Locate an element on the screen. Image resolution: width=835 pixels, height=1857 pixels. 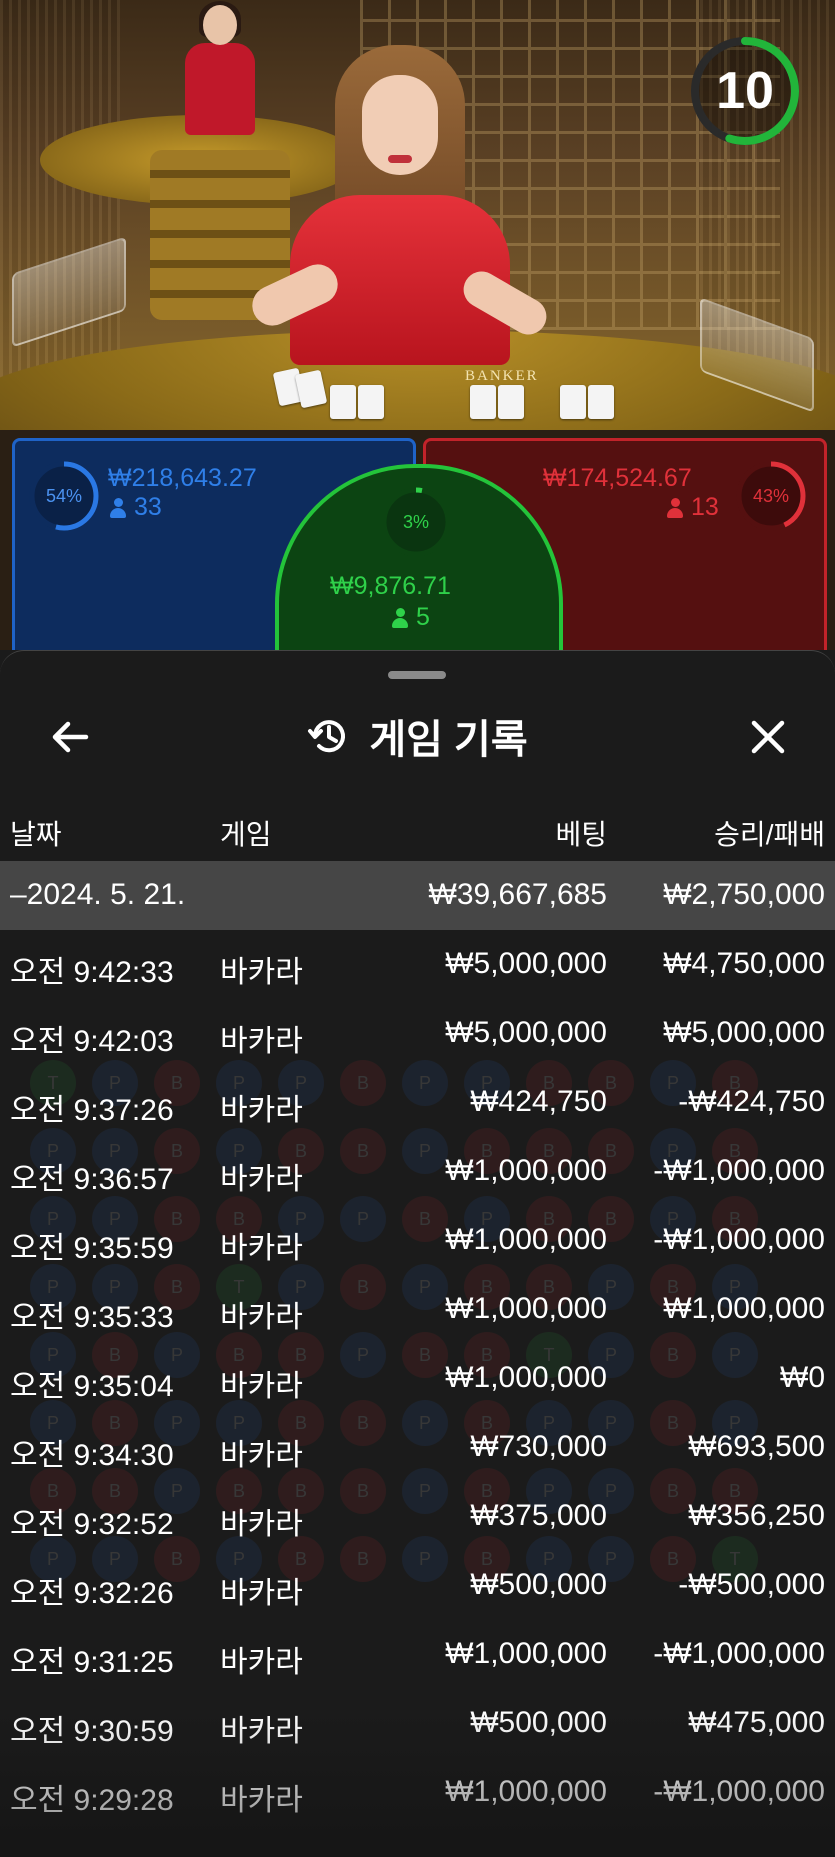
row-time: 오전 9:42:03 is located at coordinates (92, 1041).